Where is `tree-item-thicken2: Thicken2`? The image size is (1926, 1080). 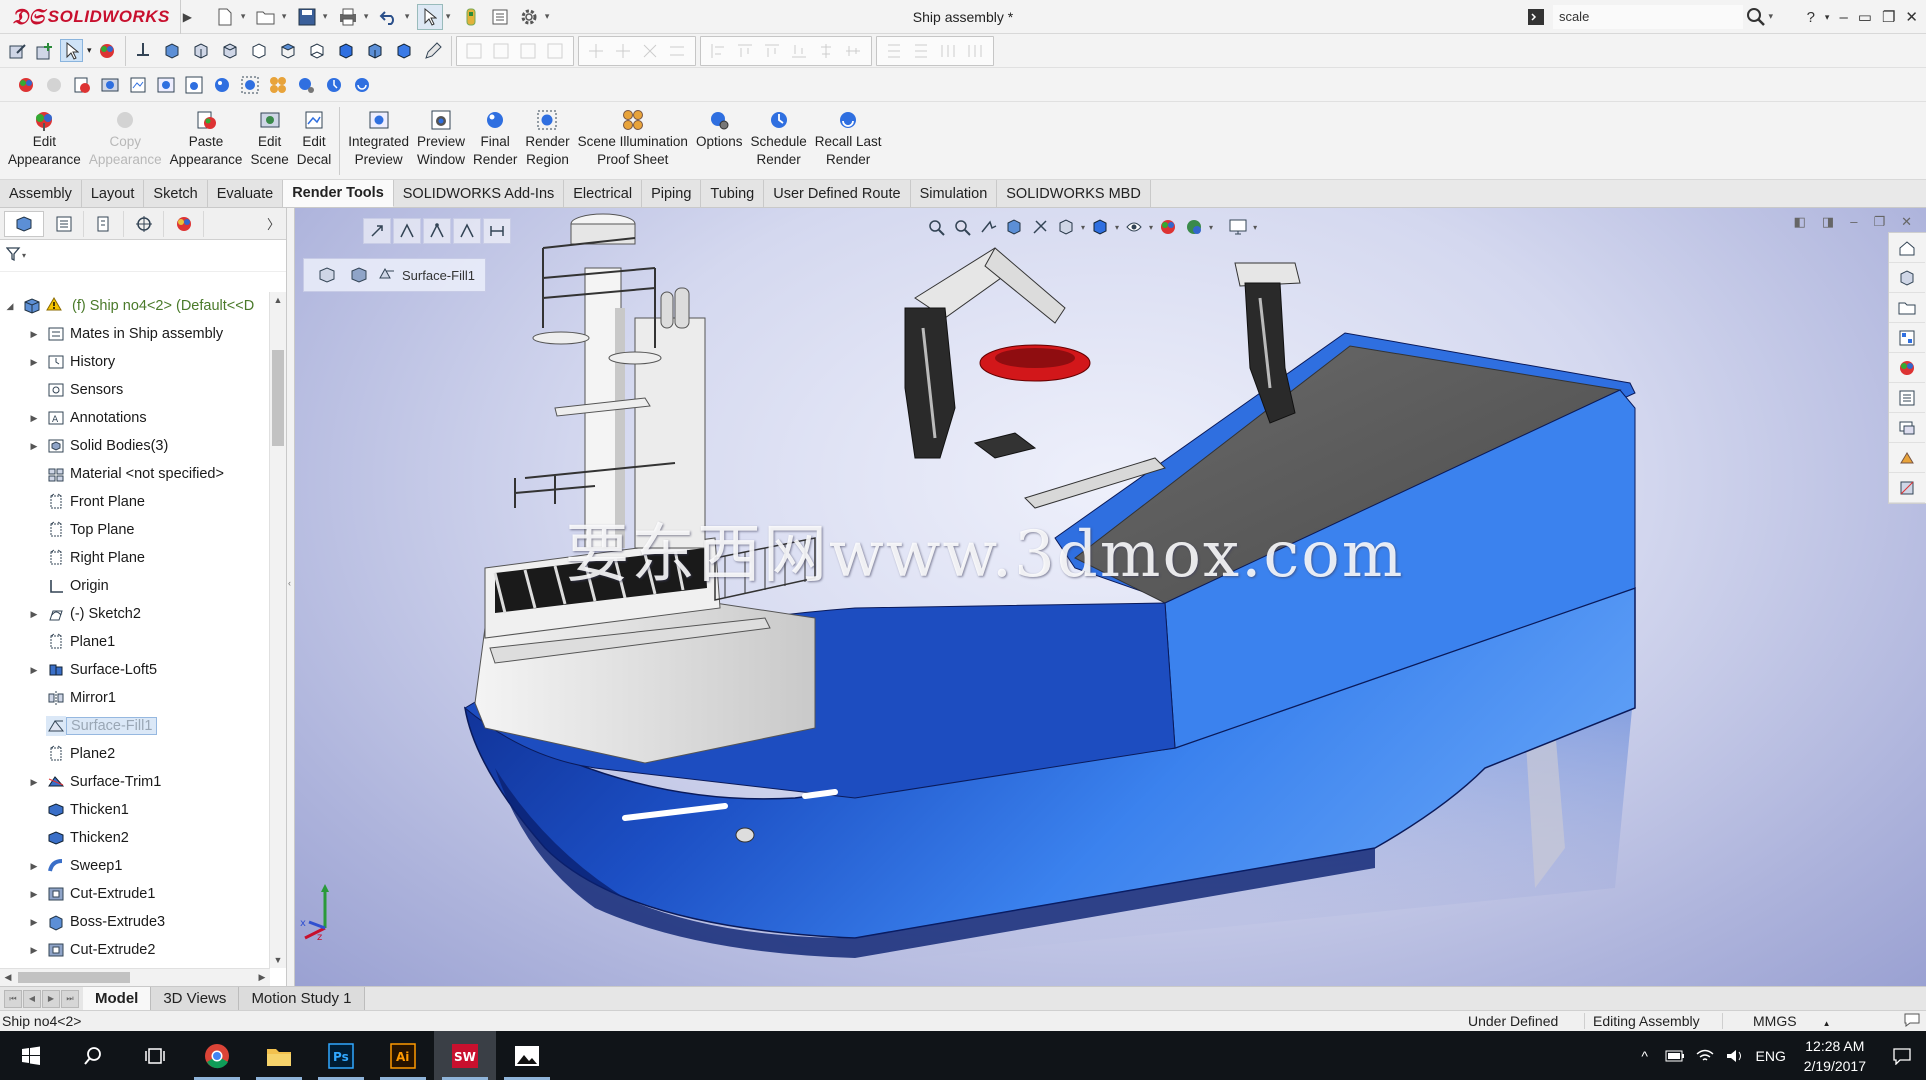 tree-item-thicken2: Thicken2 is located at coordinates (135, 838).